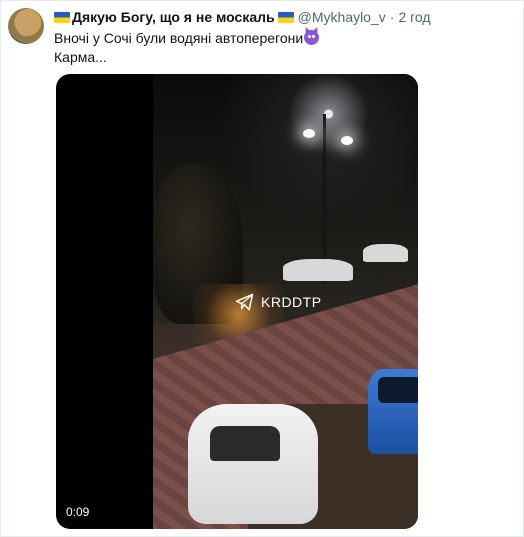 The image size is (524, 537). Describe the element at coordinates (312, 37) in the screenshot. I see `smiling-devil-icon` at that location.